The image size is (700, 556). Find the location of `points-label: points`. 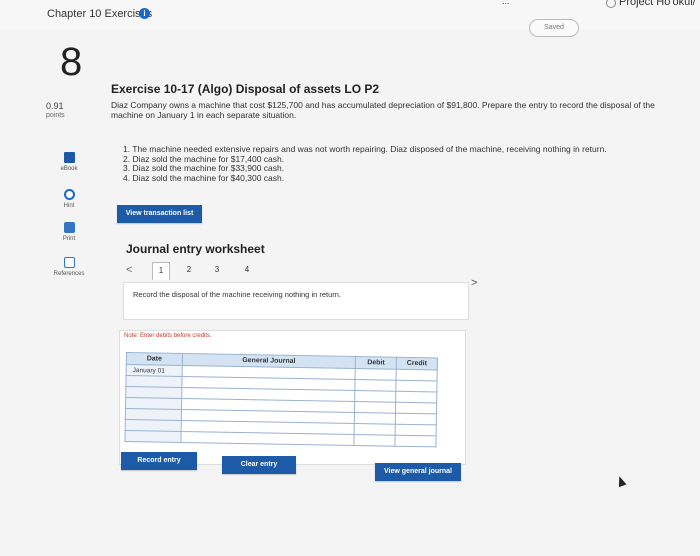

points-label: points is located at coordinates (55, 115).